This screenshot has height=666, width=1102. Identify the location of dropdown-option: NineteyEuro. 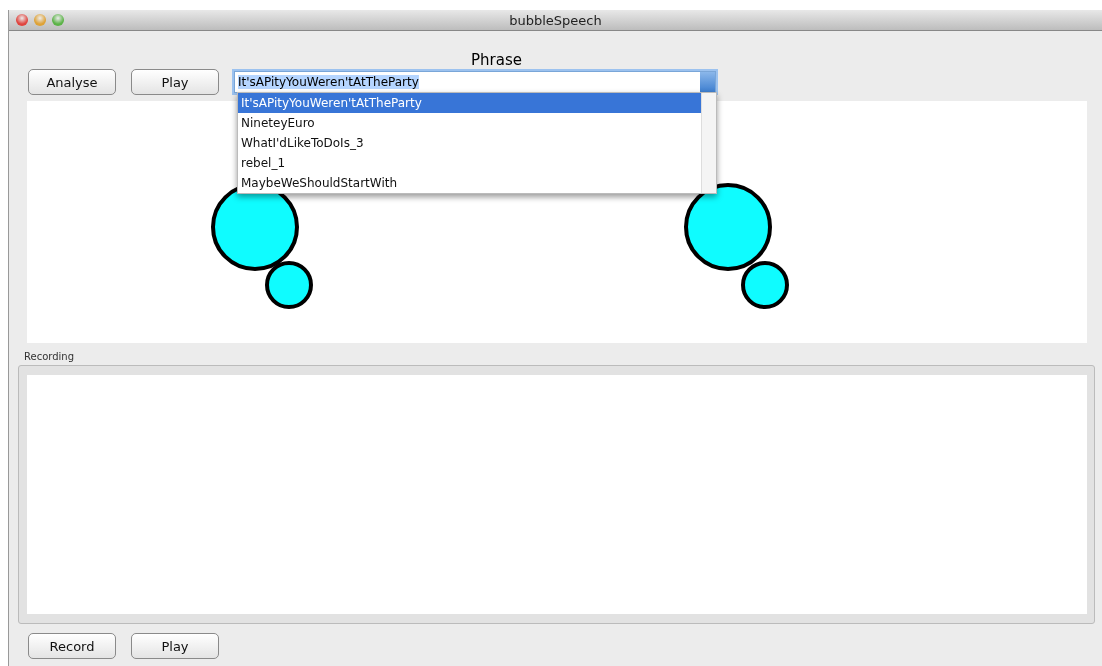
(469, 123).